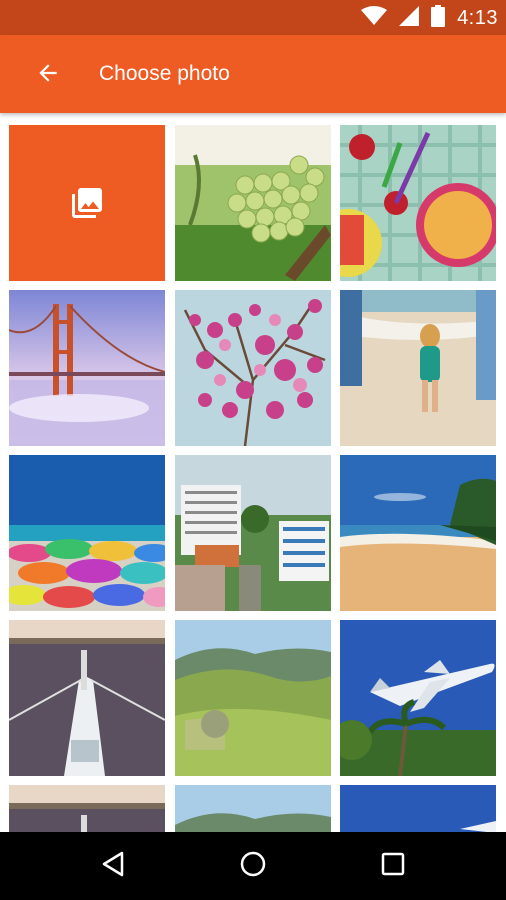 Image resolution: width=506 pixels, height=900 pixels. What do you see at coordinates (164, 73) in the screenshot?
I see `page-title: Choose photo` at bounding box center [164, 73].